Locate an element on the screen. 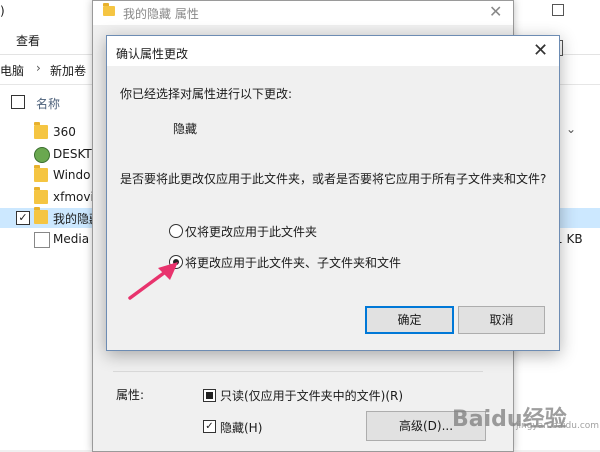  breadcrumb-new-volume: 新加卷 is located at coordinates (68, 70).